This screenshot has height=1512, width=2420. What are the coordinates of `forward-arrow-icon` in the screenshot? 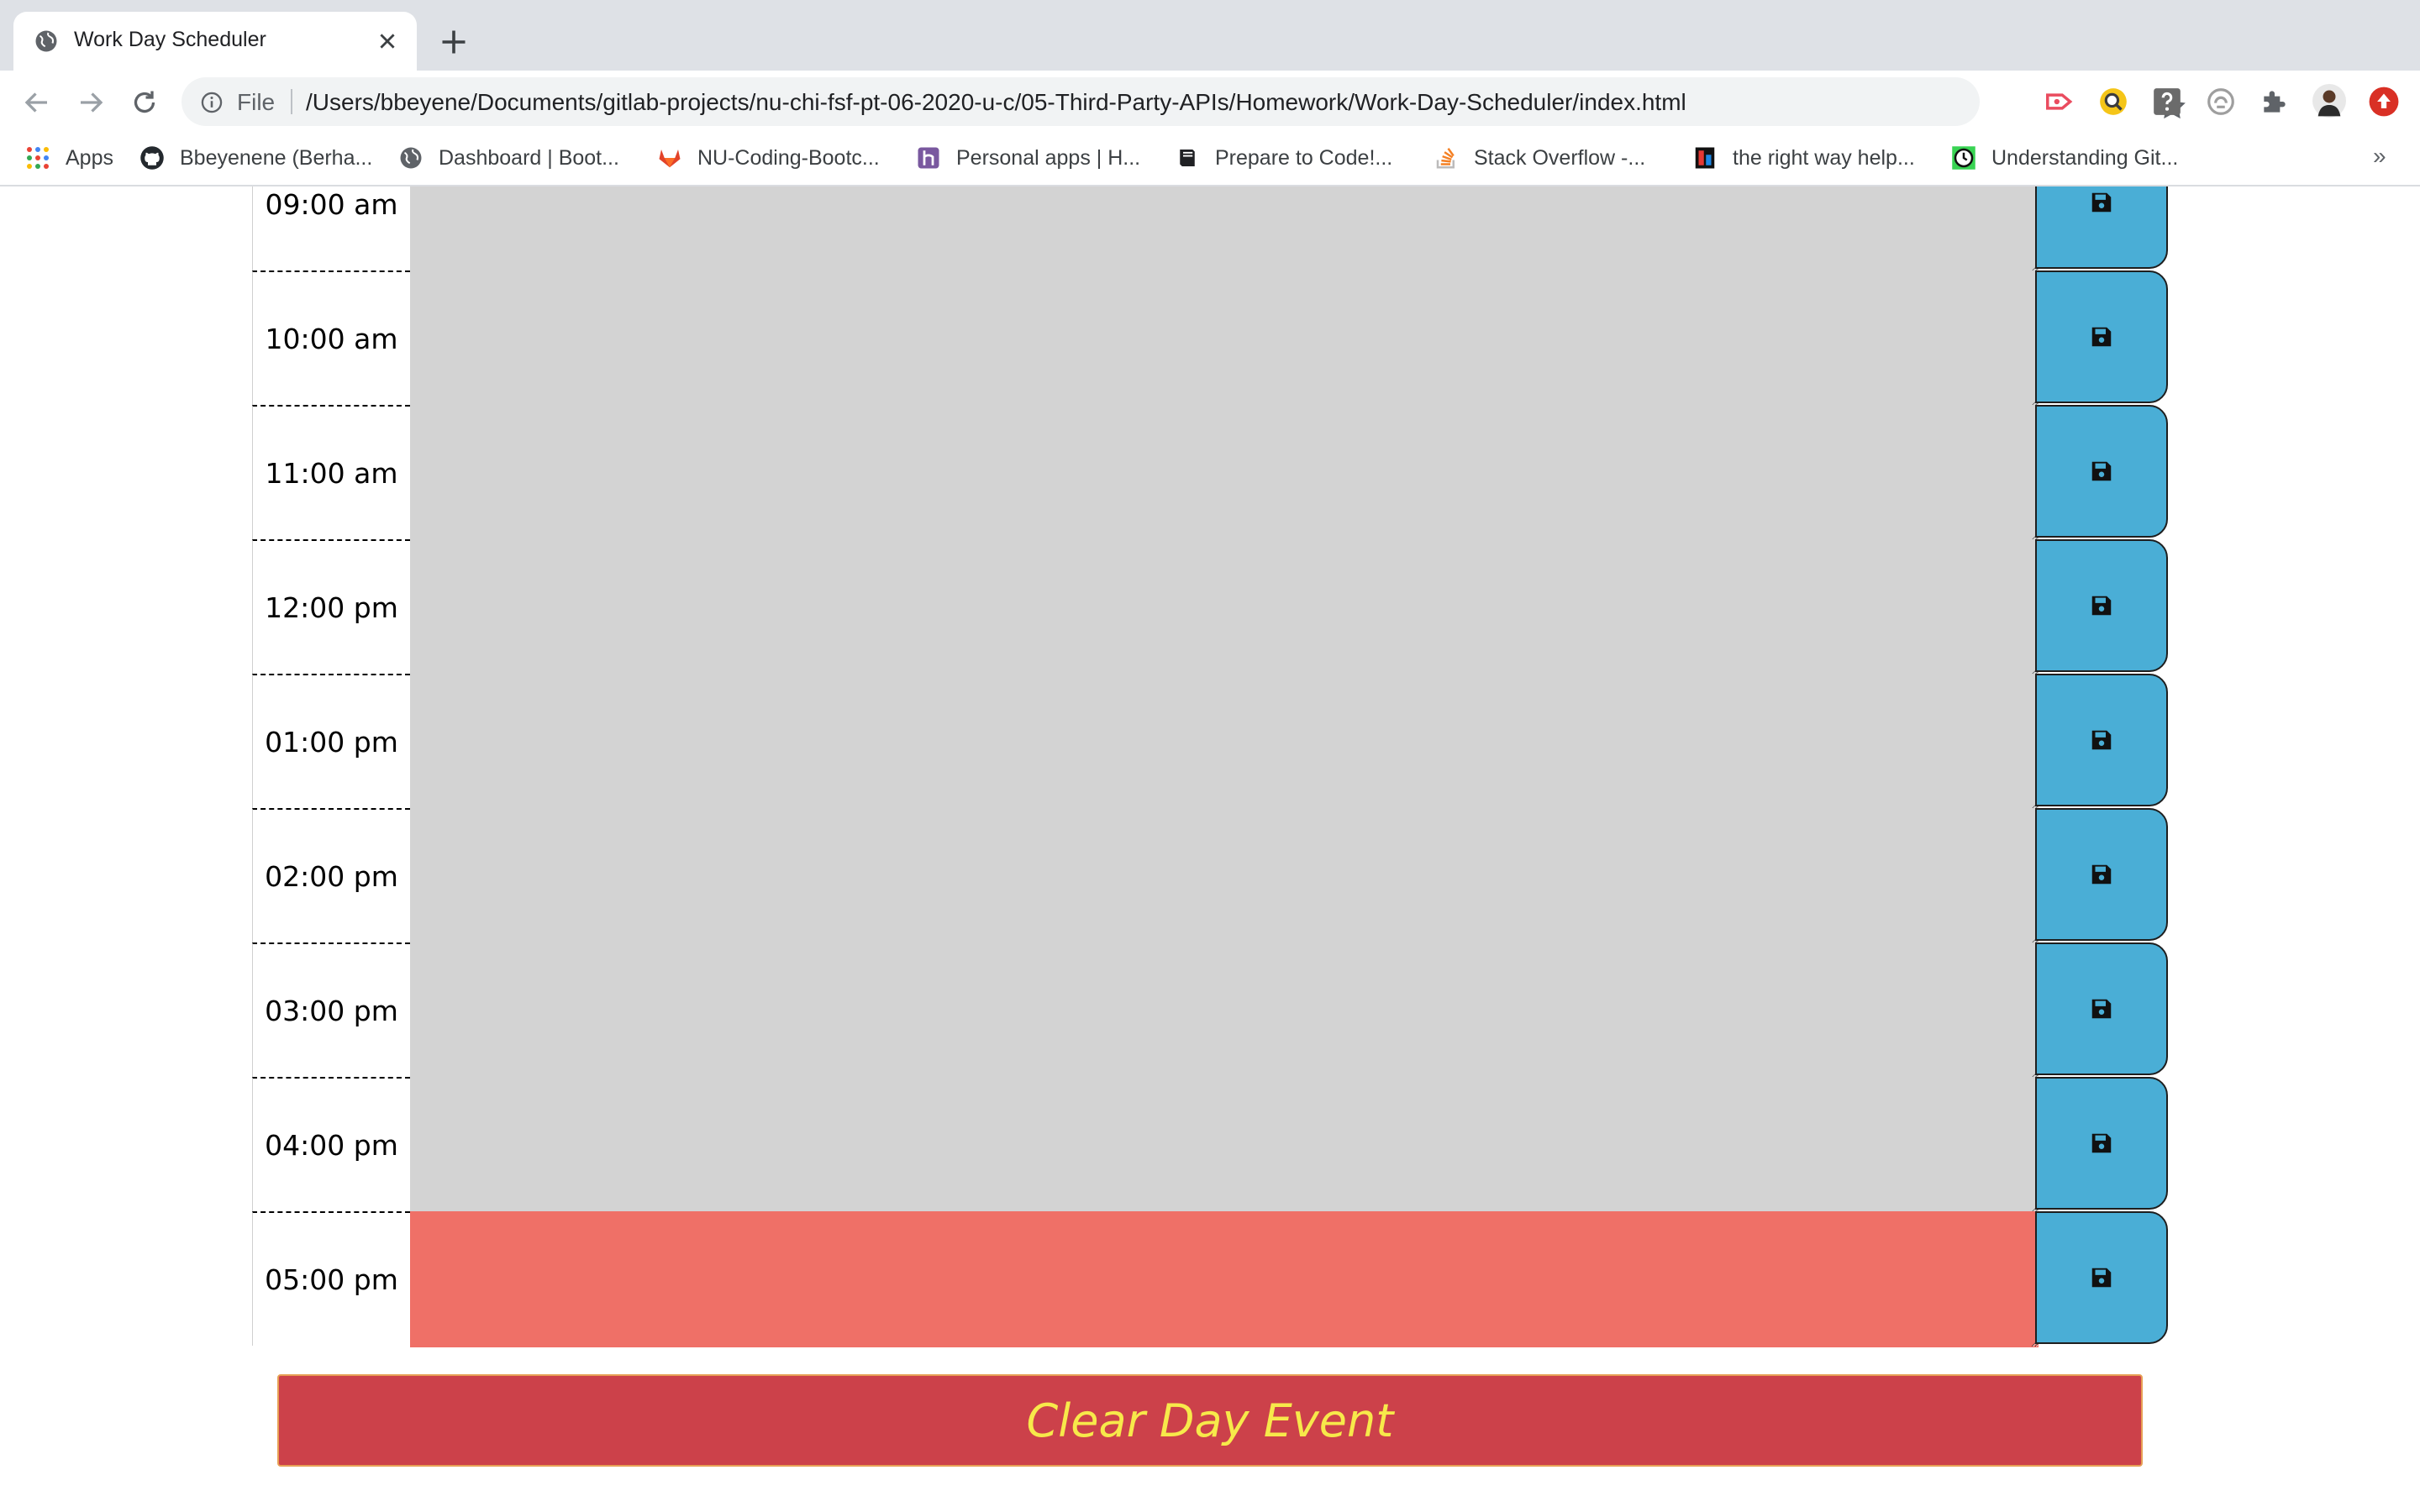 It's located at (91, 102).